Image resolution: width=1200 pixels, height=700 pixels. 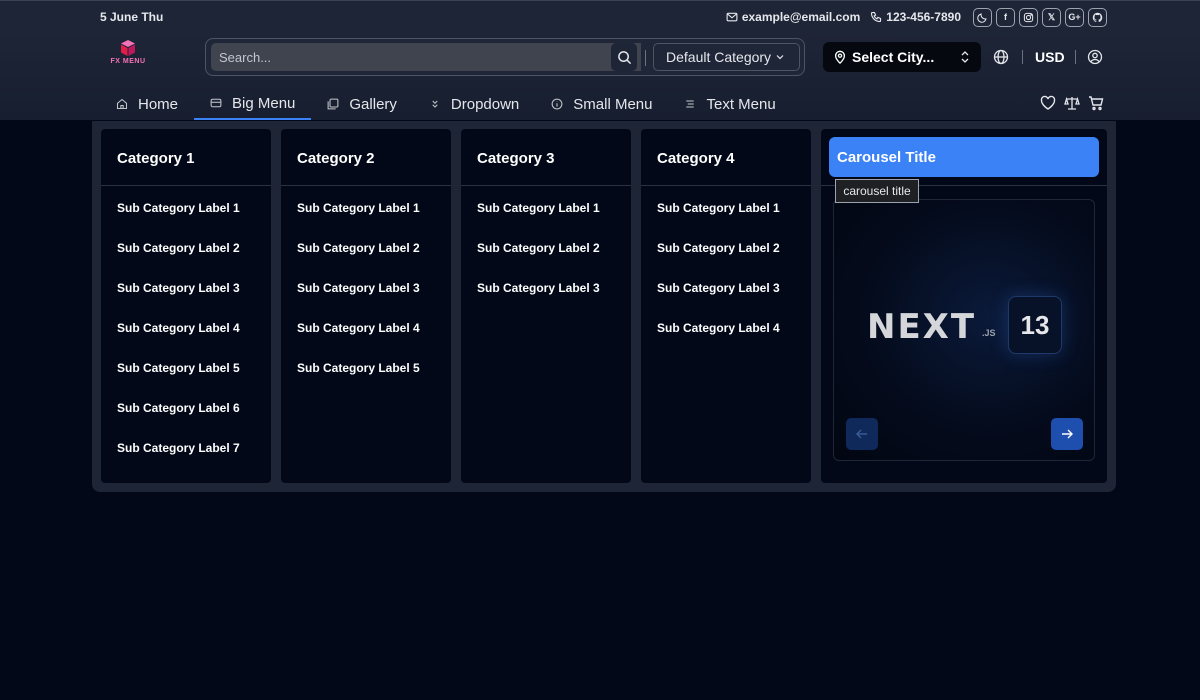 What do you see at coordinates (216, 103) in the screenshot?
I see `menu-card-icon` at bounding box center [216, 103].